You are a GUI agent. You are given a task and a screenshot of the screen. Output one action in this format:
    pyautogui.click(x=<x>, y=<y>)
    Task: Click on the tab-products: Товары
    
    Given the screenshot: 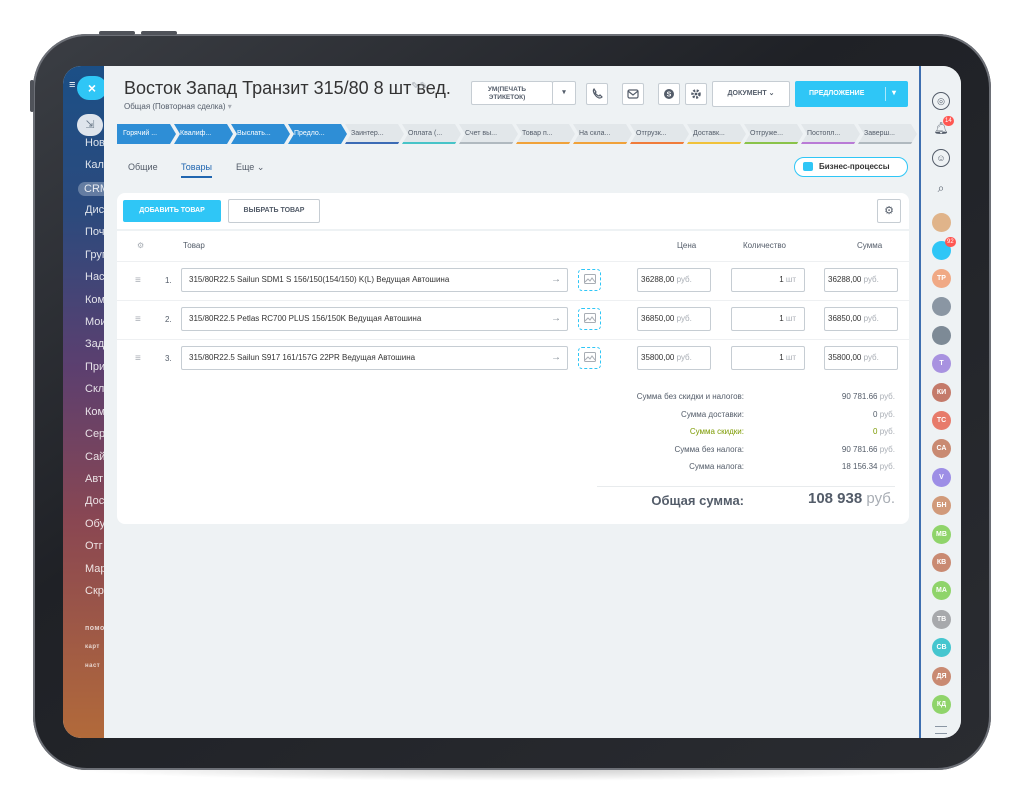 What is the action you would take?
    pyautogui.click(x=196, y=170)
    